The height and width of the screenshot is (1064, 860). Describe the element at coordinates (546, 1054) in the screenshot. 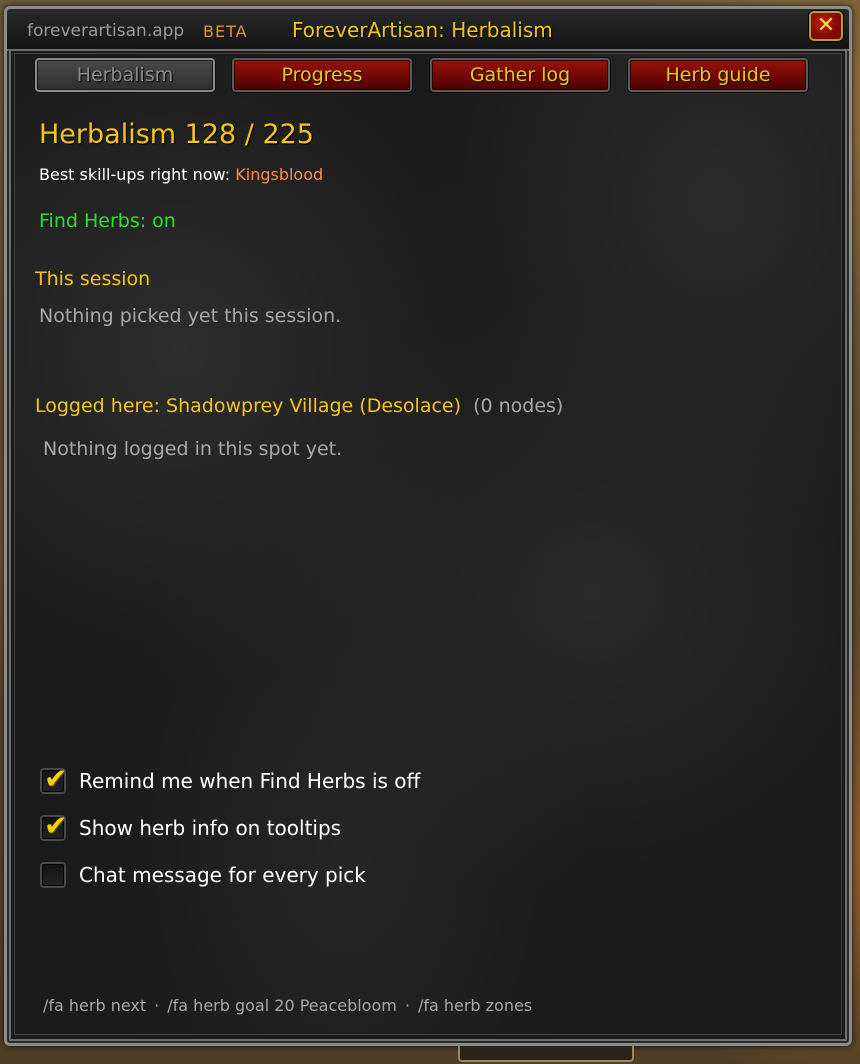

I see `bottom-frame-tab` at that location.